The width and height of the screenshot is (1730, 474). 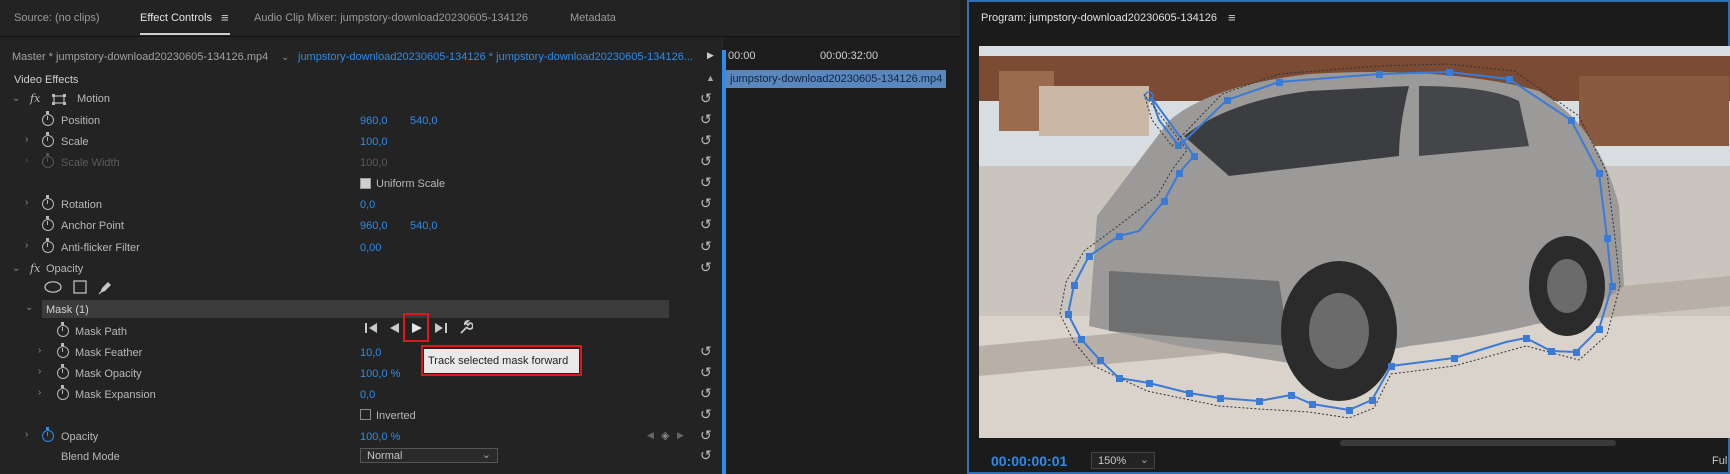 What do you see at coordinates (680, 435) in the screenshot?
I see `next-keyframe-icon: ▶` at bounding box center [680, 435].